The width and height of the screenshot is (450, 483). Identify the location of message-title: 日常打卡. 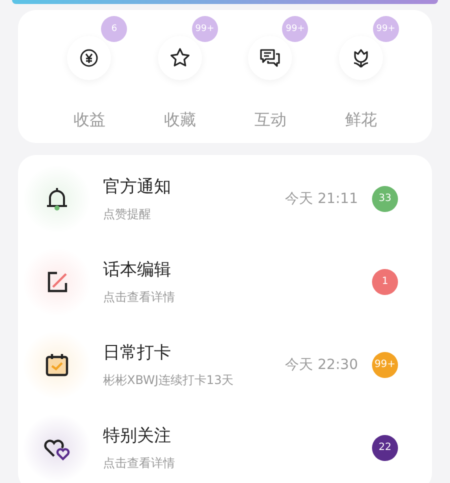
(137, 353).